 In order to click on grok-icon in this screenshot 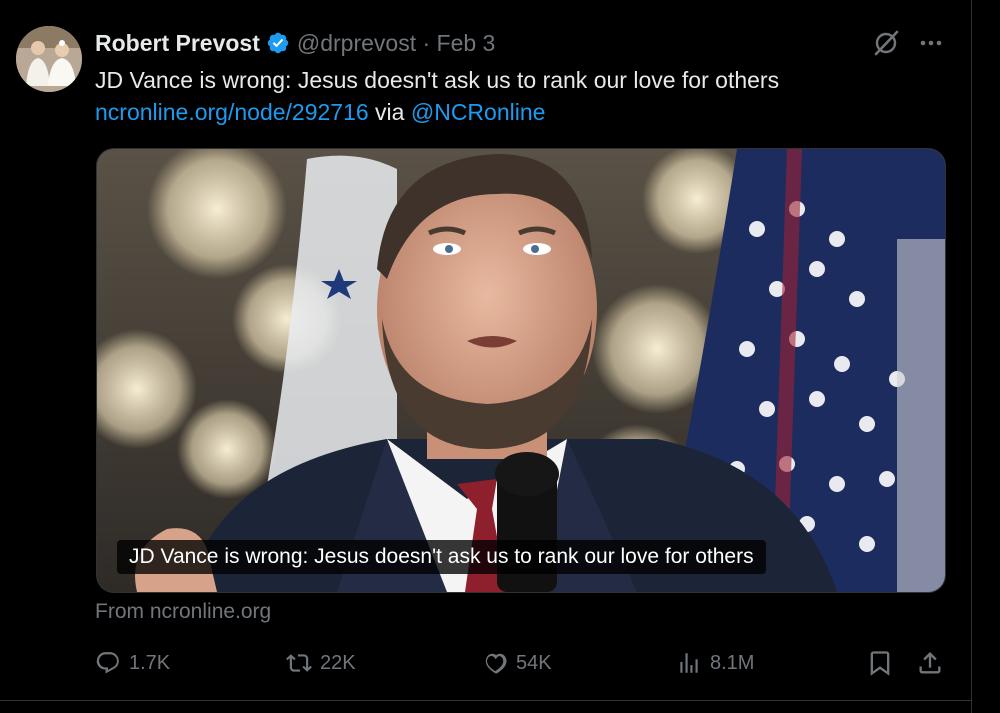, I will do `click(886, 43)`.